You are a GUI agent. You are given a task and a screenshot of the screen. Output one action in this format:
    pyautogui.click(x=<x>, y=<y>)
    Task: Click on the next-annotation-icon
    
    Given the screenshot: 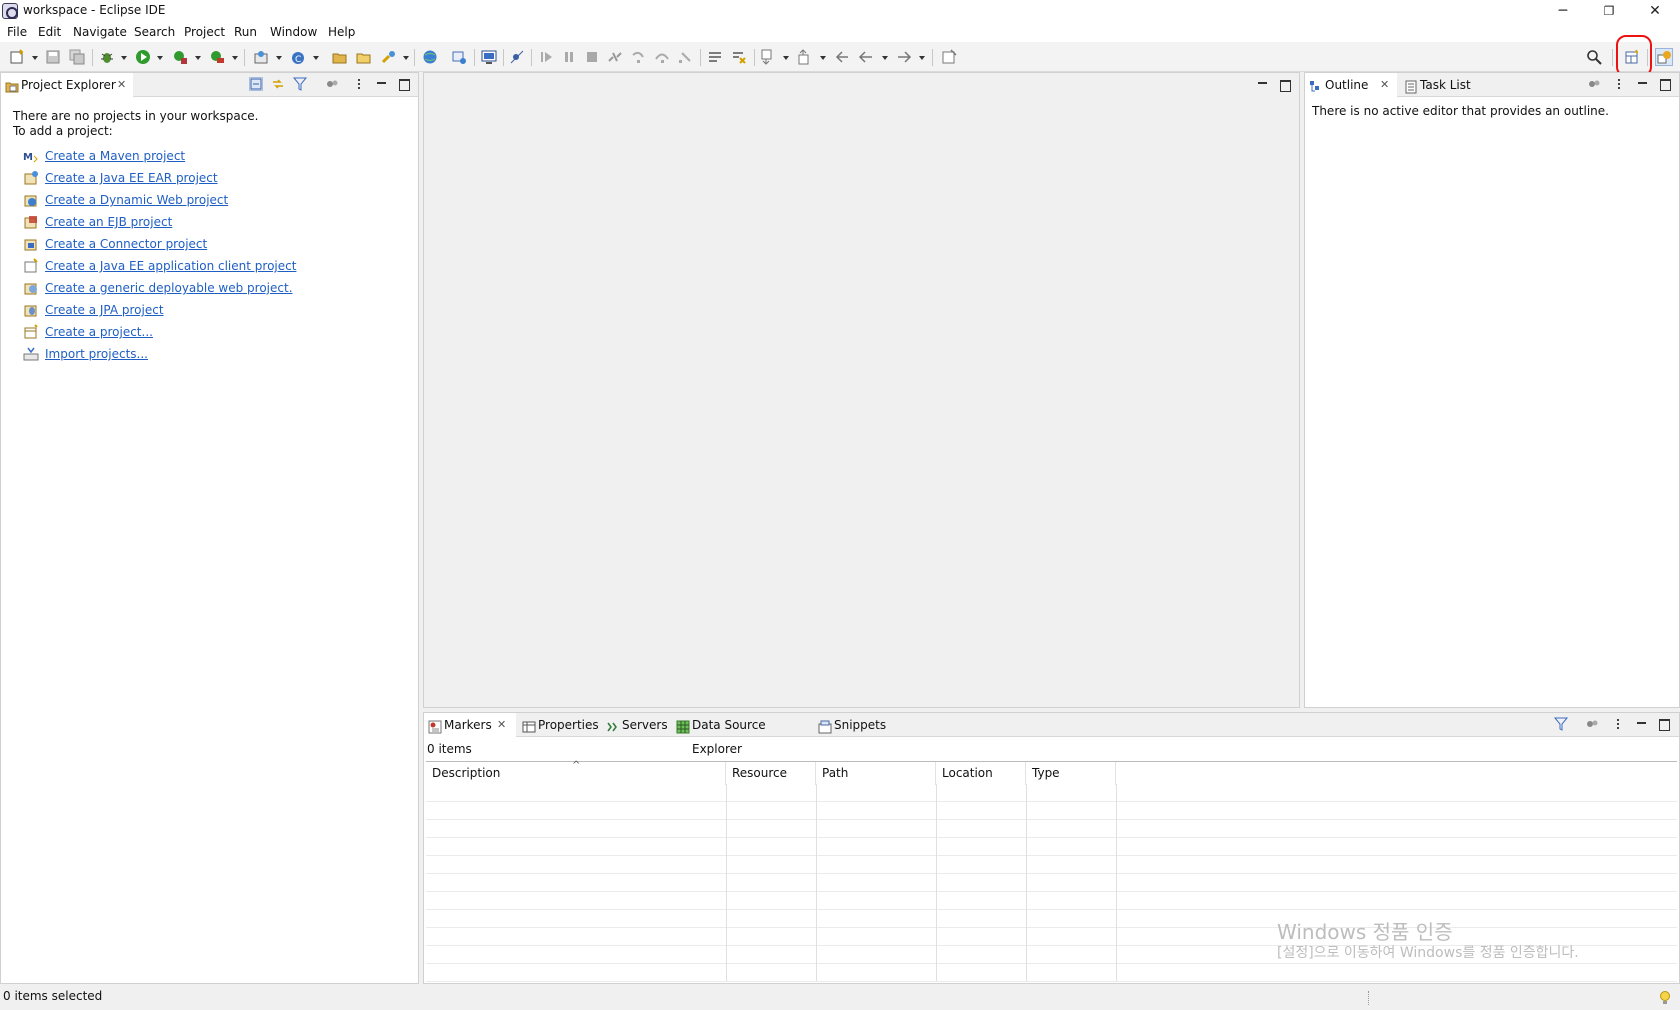 What is the action you would take?
    pyautogui.click(x=768, y=57)
    